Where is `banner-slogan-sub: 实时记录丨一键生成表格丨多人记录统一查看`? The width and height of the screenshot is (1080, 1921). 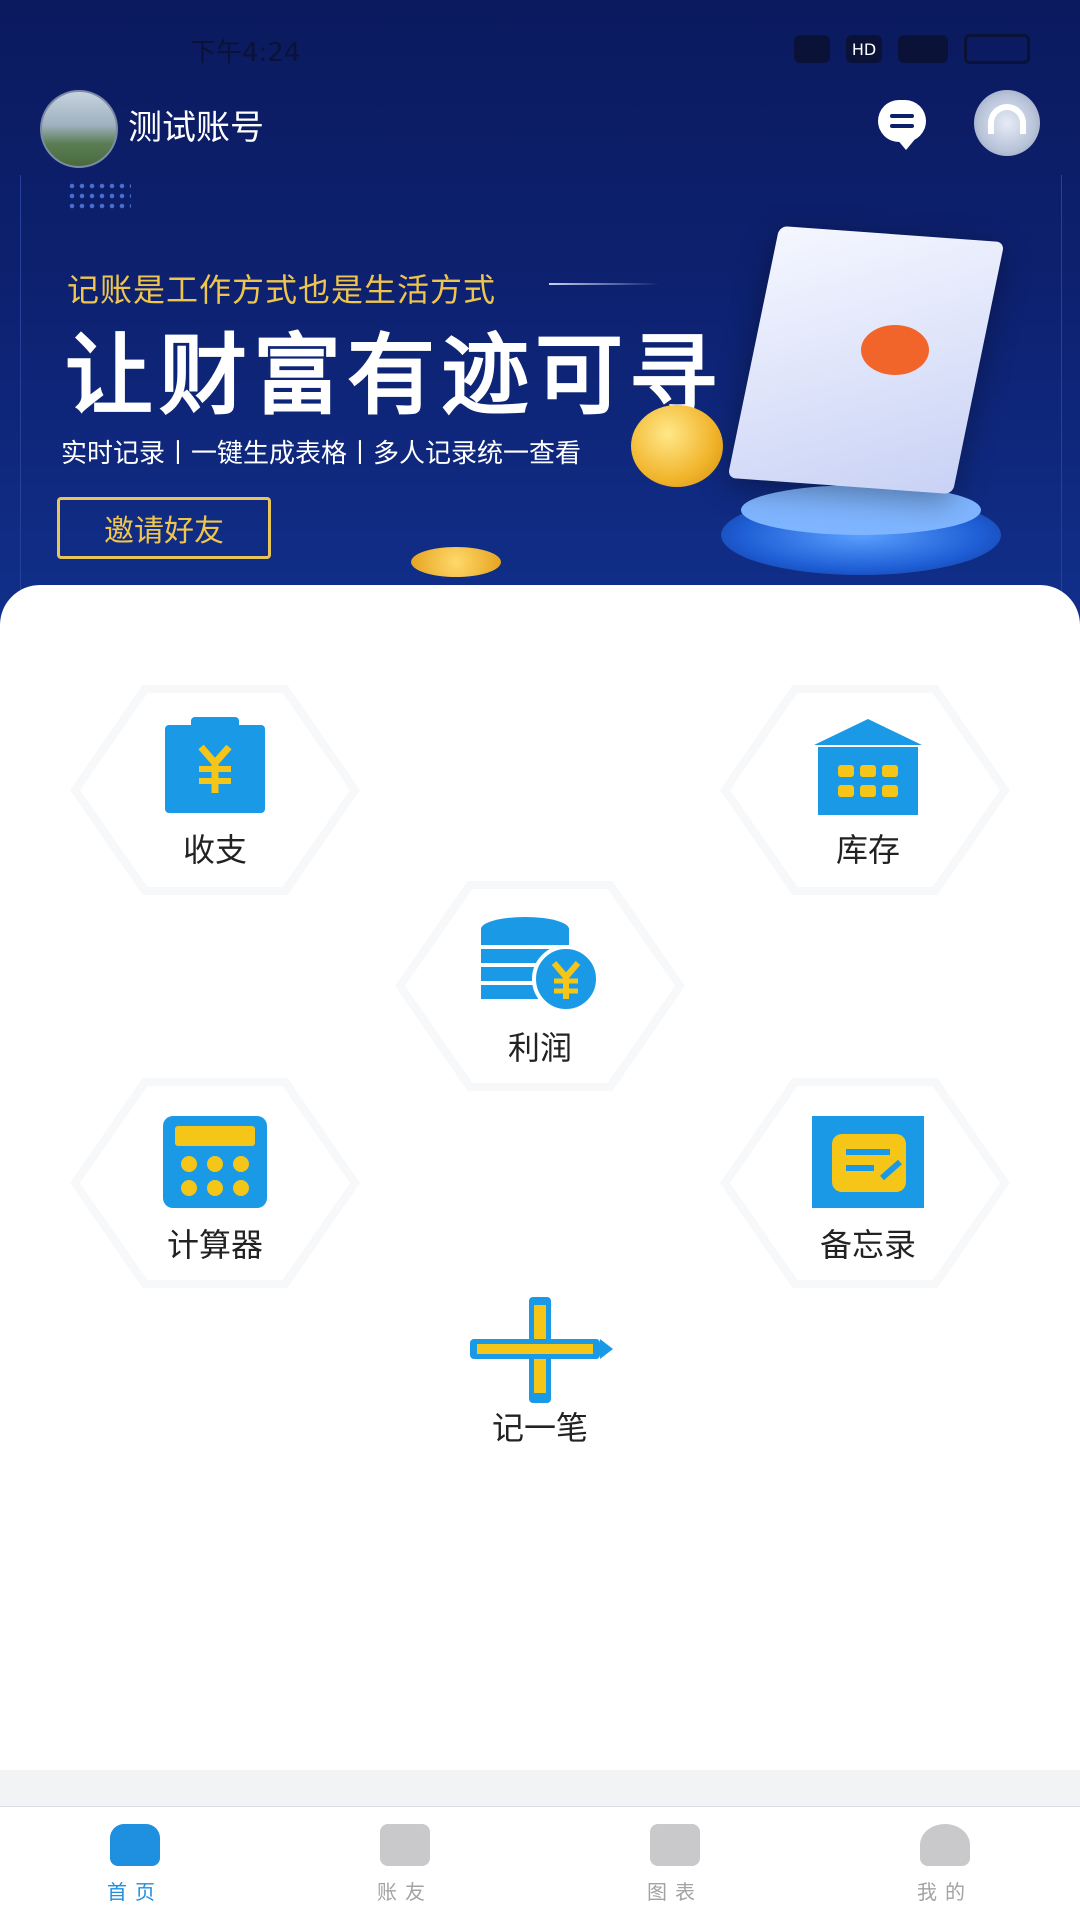 banner-slogan-sub: 实时记录丨一键生成表格丨多人记录统一查看 is located at coordinates (321, 454).